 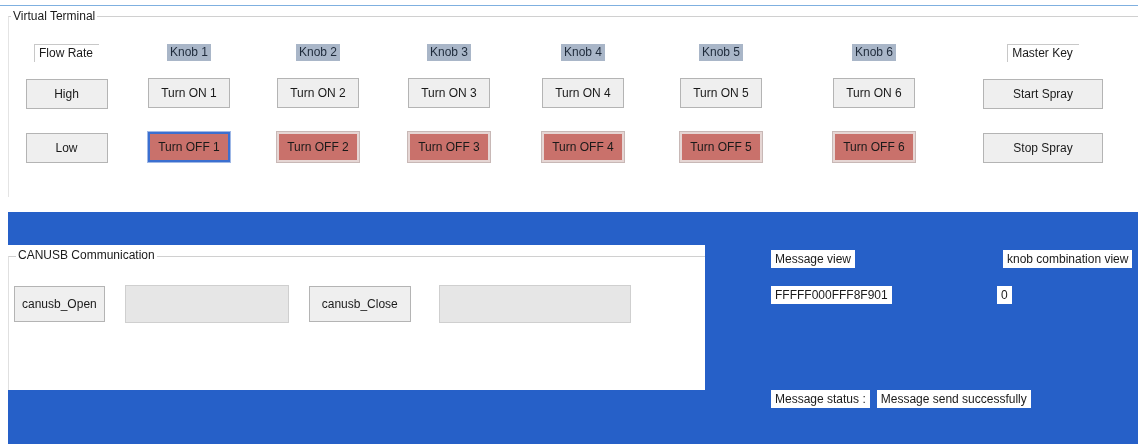 What do you see at coordinates (86, 255) in the screenshot?
I see `group-title: CANUSB Communication` at bounding box center [86, 255].